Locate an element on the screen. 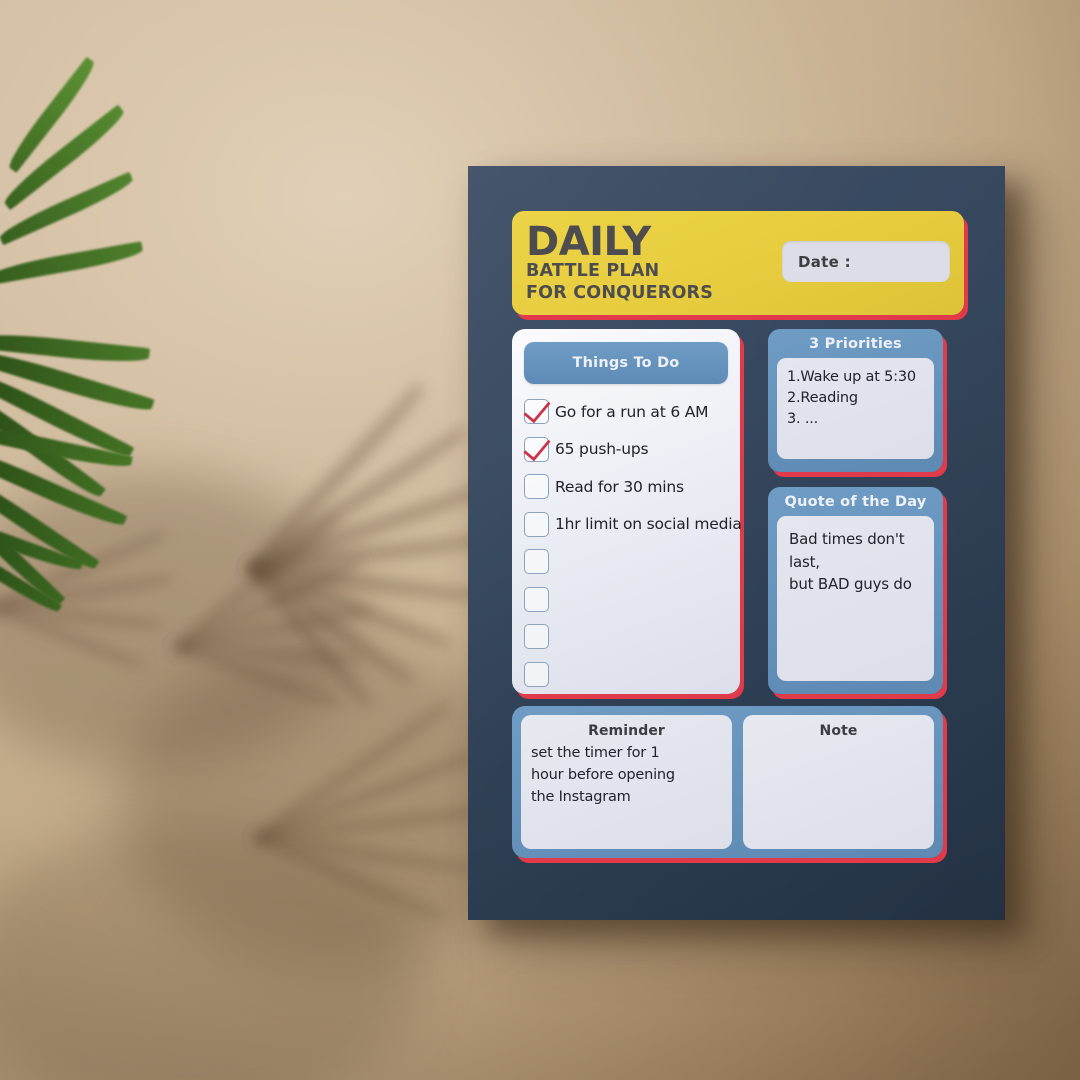 This screenshot has height=1080, width=1080. things-to-do-heading-pill: Things To Do is located at coordinates (626, 363).